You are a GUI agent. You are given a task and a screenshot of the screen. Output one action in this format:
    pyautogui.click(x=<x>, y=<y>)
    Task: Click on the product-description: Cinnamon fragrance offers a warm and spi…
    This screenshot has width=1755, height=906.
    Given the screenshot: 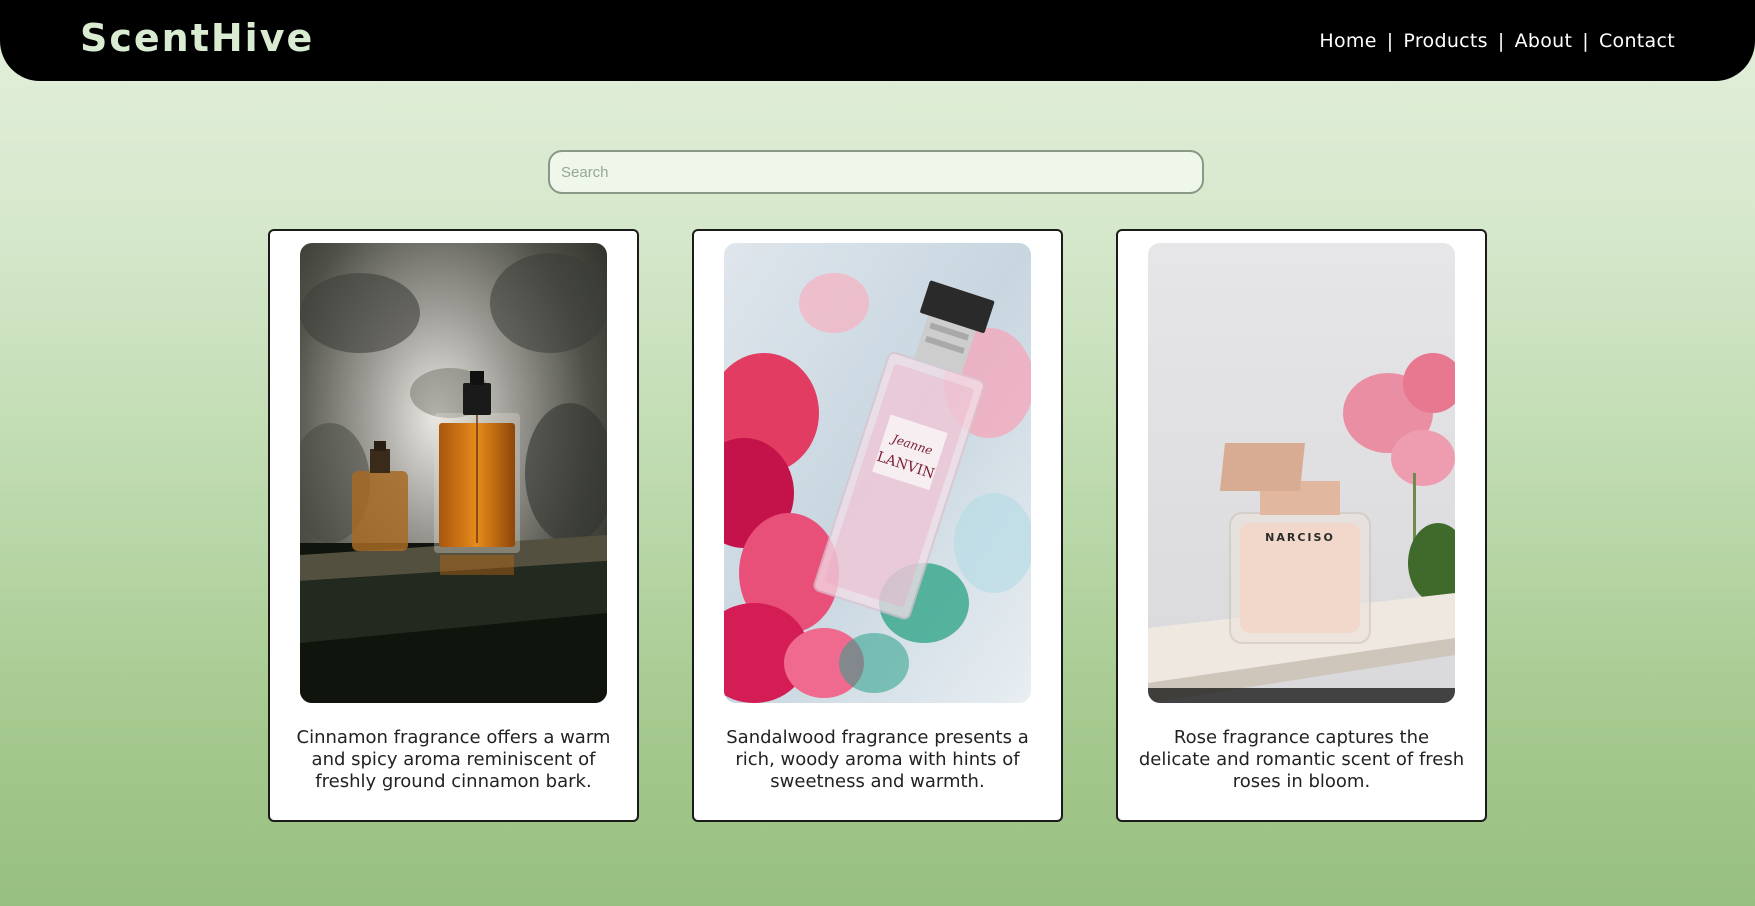 What is the action you would take?
    pyautogui.click(x=453, y=759)
    